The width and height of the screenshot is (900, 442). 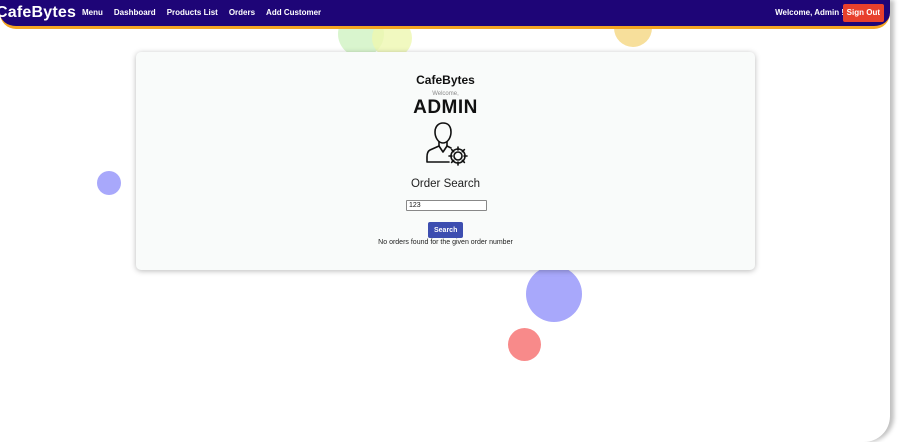 I want to click on card-title: CafeBytes, so click(x=445, y=80).